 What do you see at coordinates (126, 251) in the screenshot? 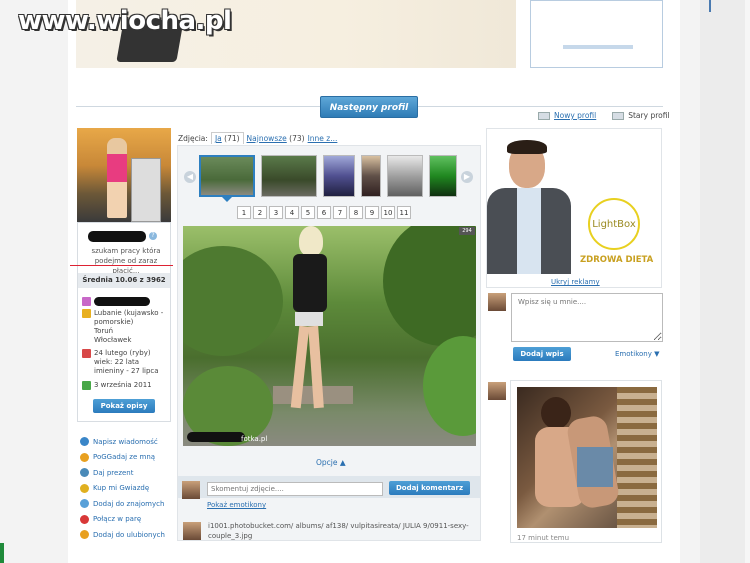
I see `status-line-1: szukam pracy która` at bounding box center [126, 251].